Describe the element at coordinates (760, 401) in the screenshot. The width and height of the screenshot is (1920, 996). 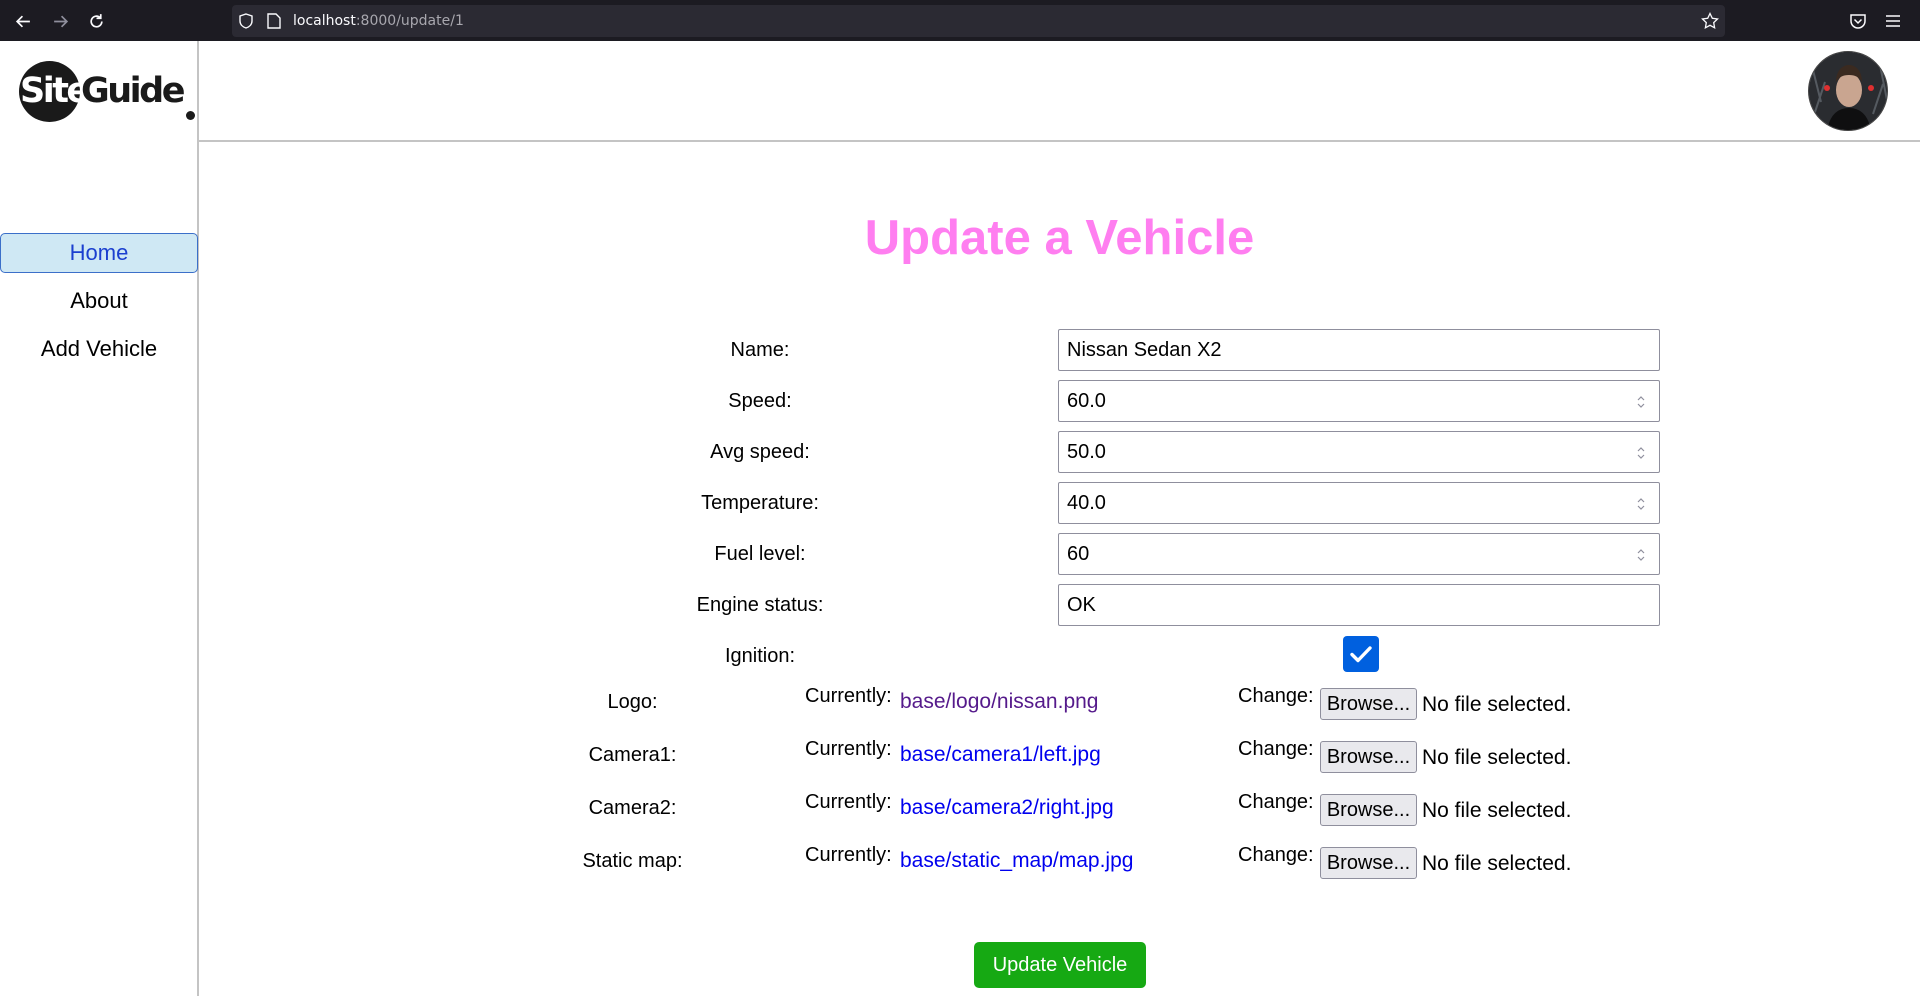
I see `speed-label: Speed:` at that location.